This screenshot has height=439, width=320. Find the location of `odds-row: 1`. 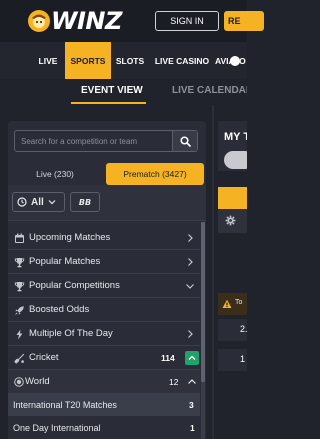

odds-row: 1 is located at coordinates (232, 360).